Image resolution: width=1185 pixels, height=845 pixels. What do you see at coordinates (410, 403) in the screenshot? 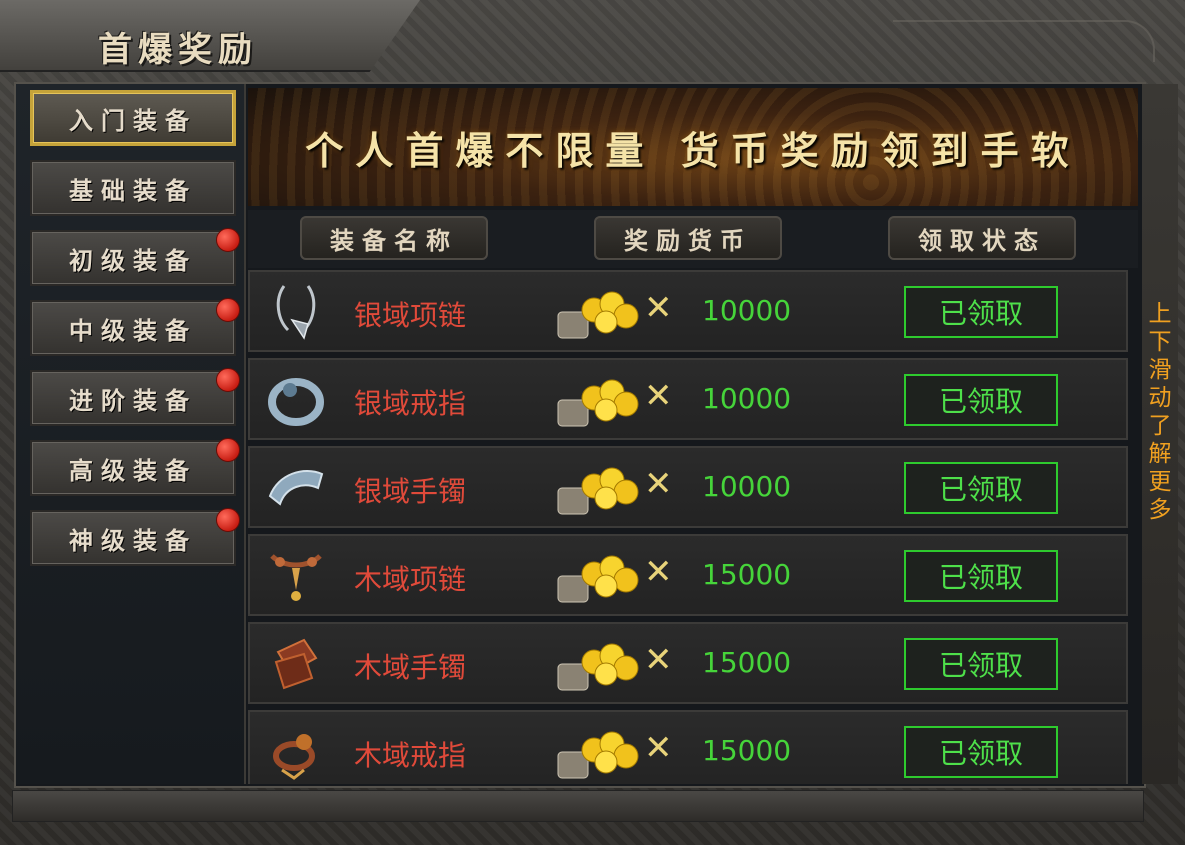
I see `item-name: 银域戒指` at bounding box center [410, 403].